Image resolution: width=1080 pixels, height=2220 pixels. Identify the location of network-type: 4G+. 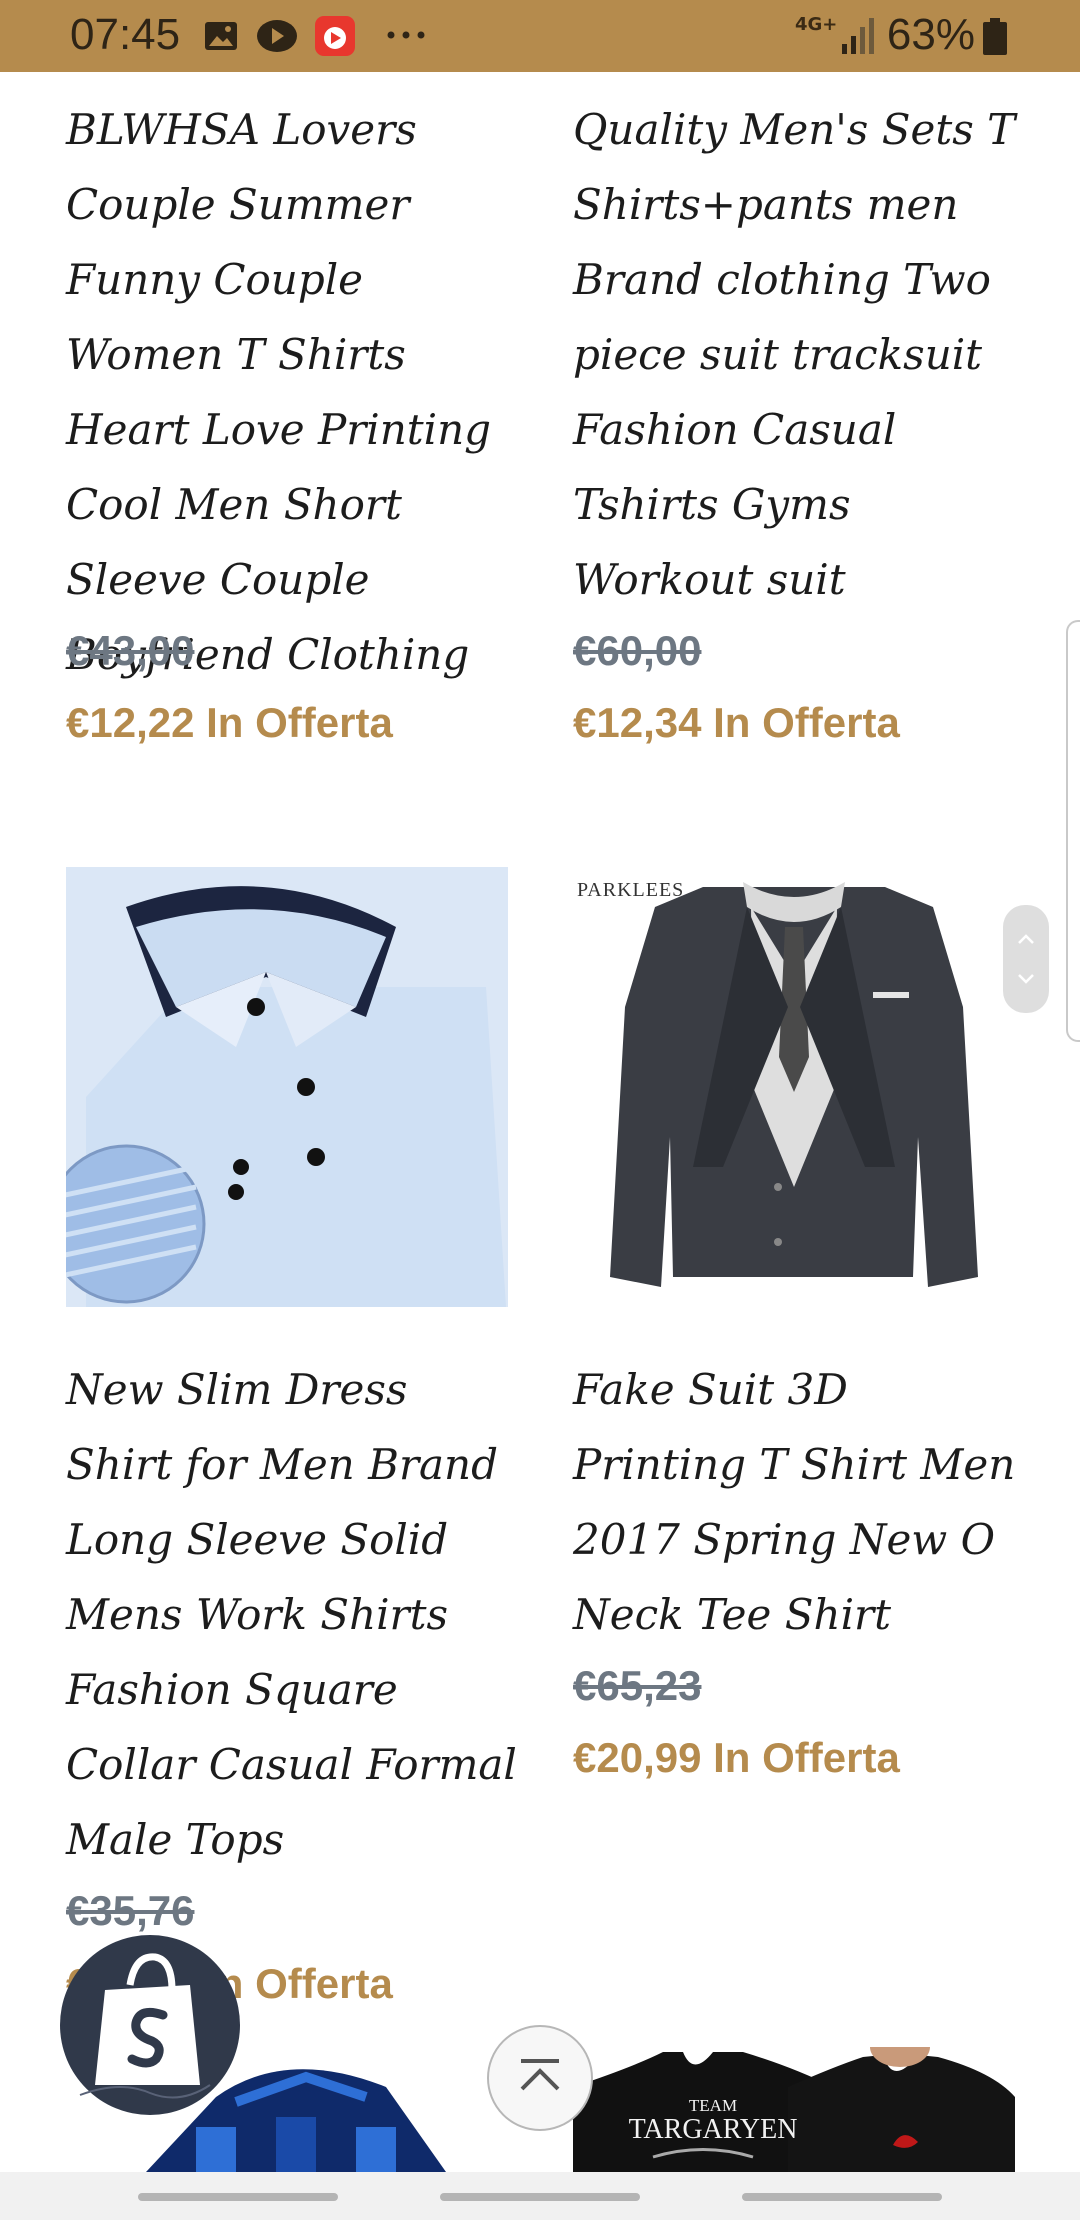
(816, 24).